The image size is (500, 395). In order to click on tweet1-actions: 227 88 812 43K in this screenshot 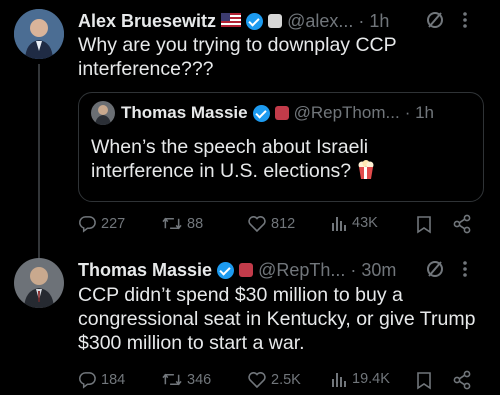, I will do `click(283, 224)`.